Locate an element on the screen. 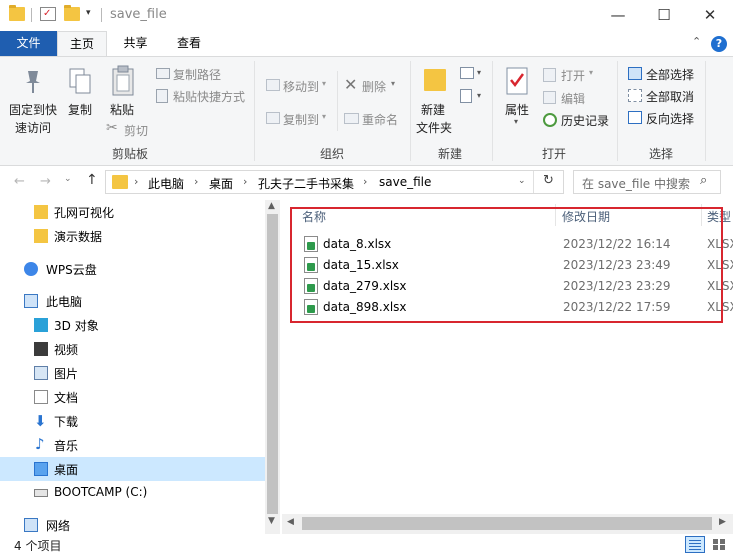 This screenshot has width=733, height=556. nav-item-kongwang-visualization: 孔网可视化 is located at coordinates (132, 212).